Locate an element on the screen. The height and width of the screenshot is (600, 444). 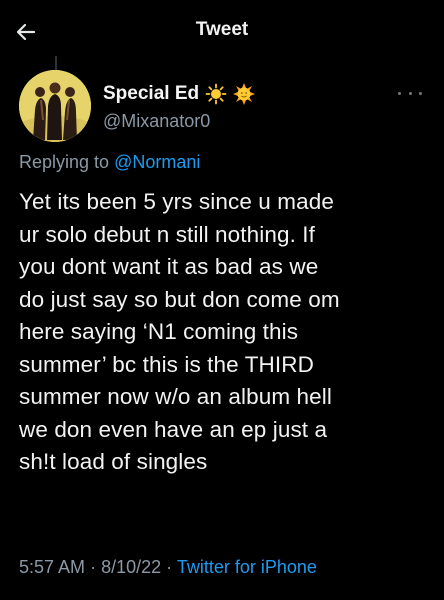
more-options-button is located at coordinates (410, 93).